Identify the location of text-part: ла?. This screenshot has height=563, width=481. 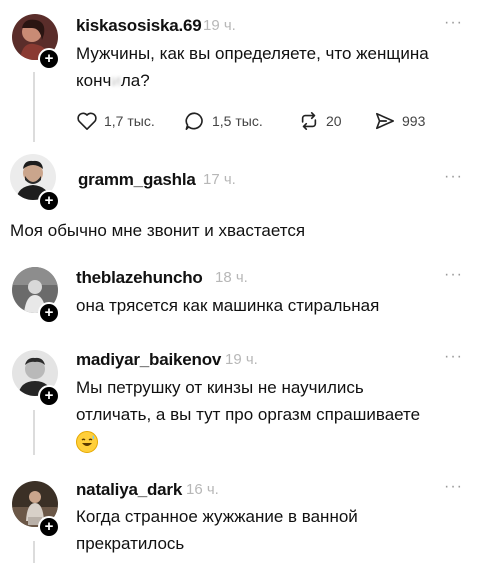
(135, 80).